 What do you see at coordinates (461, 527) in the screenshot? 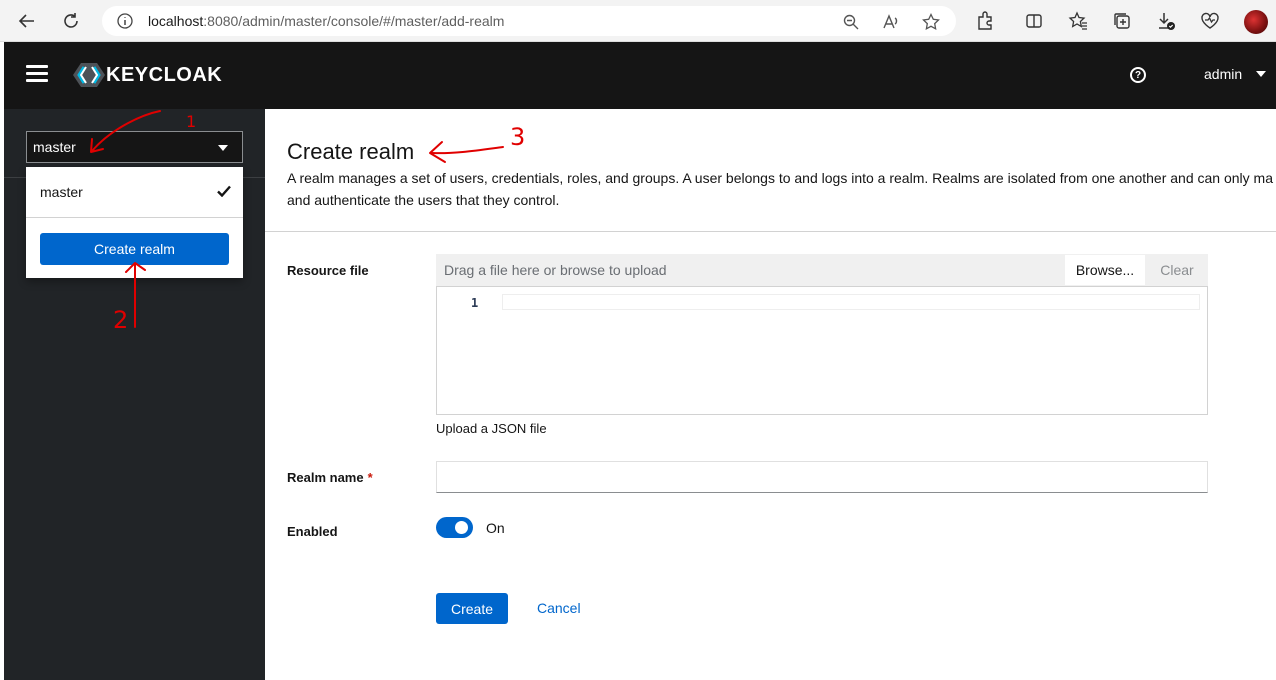
I see `toggle-knob` at bounding box center [461, 527].